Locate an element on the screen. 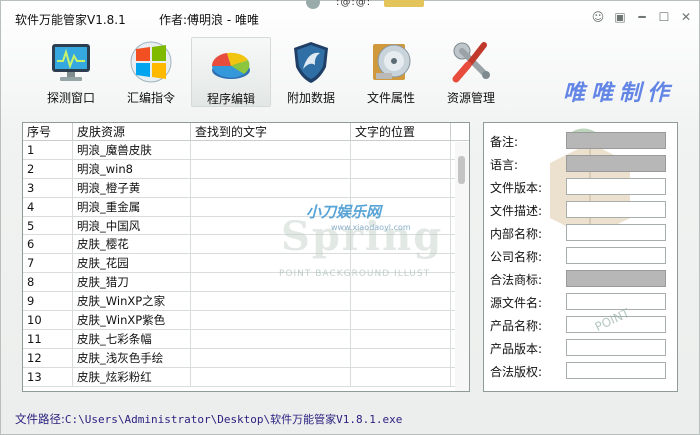 The image size is (700, 435). tool-resource-manager: 资源管理 is located at coordinates (471, 72).